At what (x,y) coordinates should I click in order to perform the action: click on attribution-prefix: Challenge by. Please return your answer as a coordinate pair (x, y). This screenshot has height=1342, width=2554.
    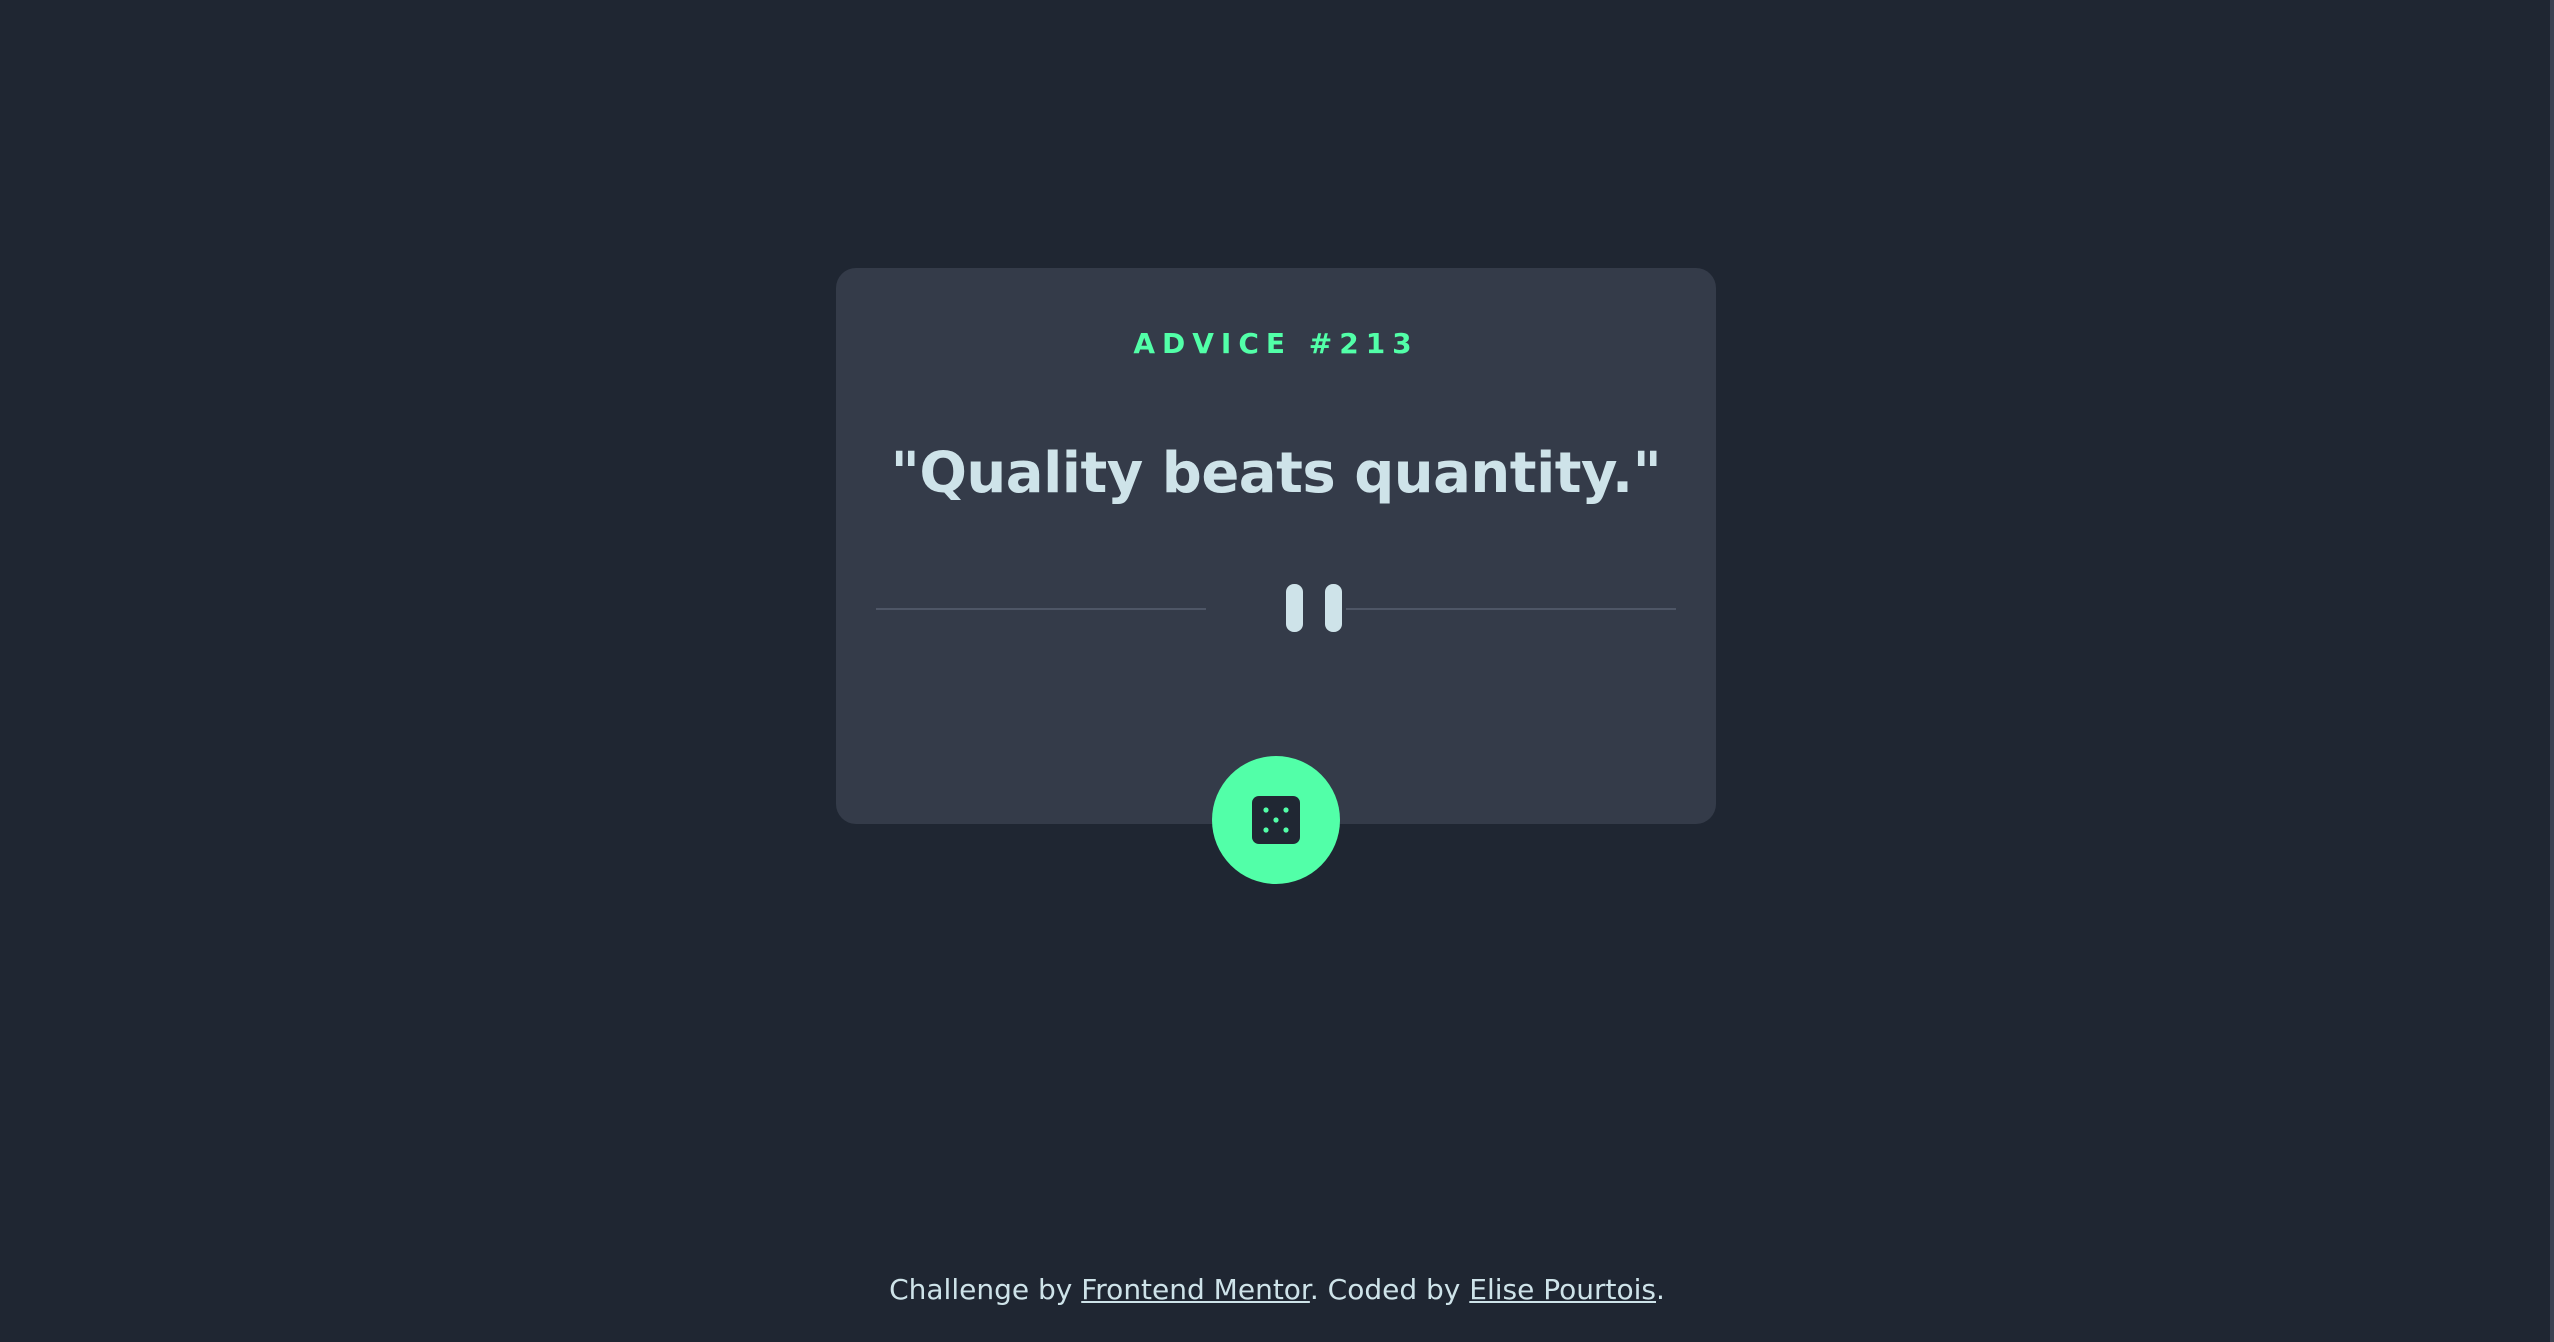
    Looking at the image, I should click on (985, 1289).